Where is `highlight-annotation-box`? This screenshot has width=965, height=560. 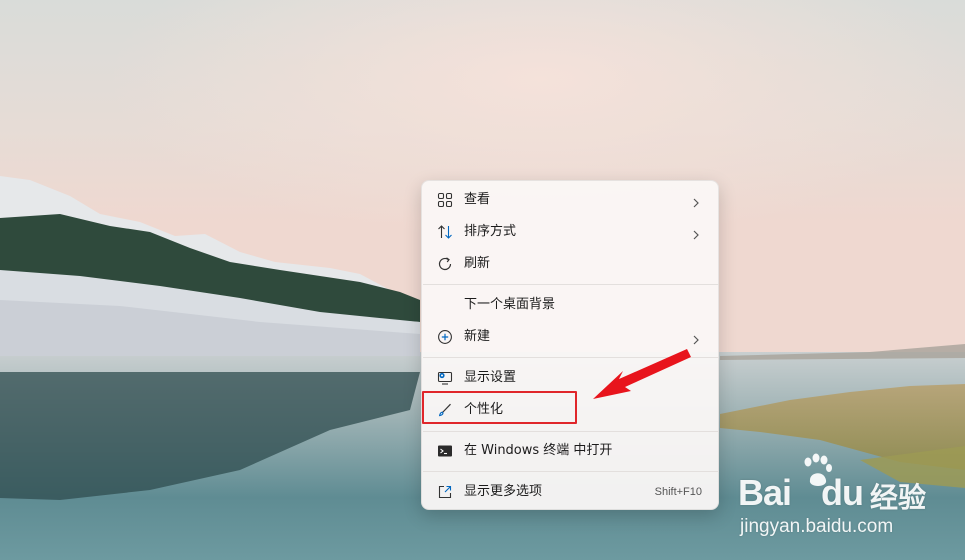 highlight-annotation-box is located at coordinates (499, 407).